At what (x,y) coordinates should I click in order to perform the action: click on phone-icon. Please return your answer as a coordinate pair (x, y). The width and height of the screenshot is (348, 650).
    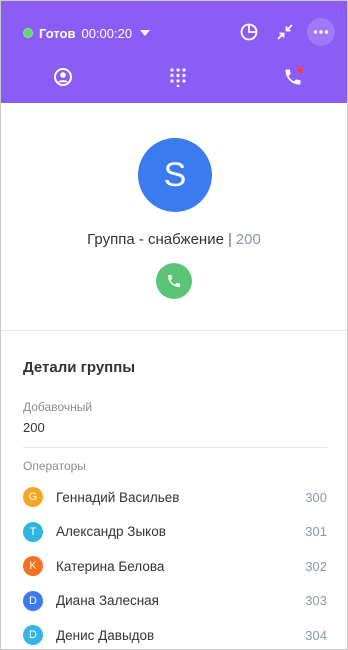
    Looking at the image, I should click on (174, 281).